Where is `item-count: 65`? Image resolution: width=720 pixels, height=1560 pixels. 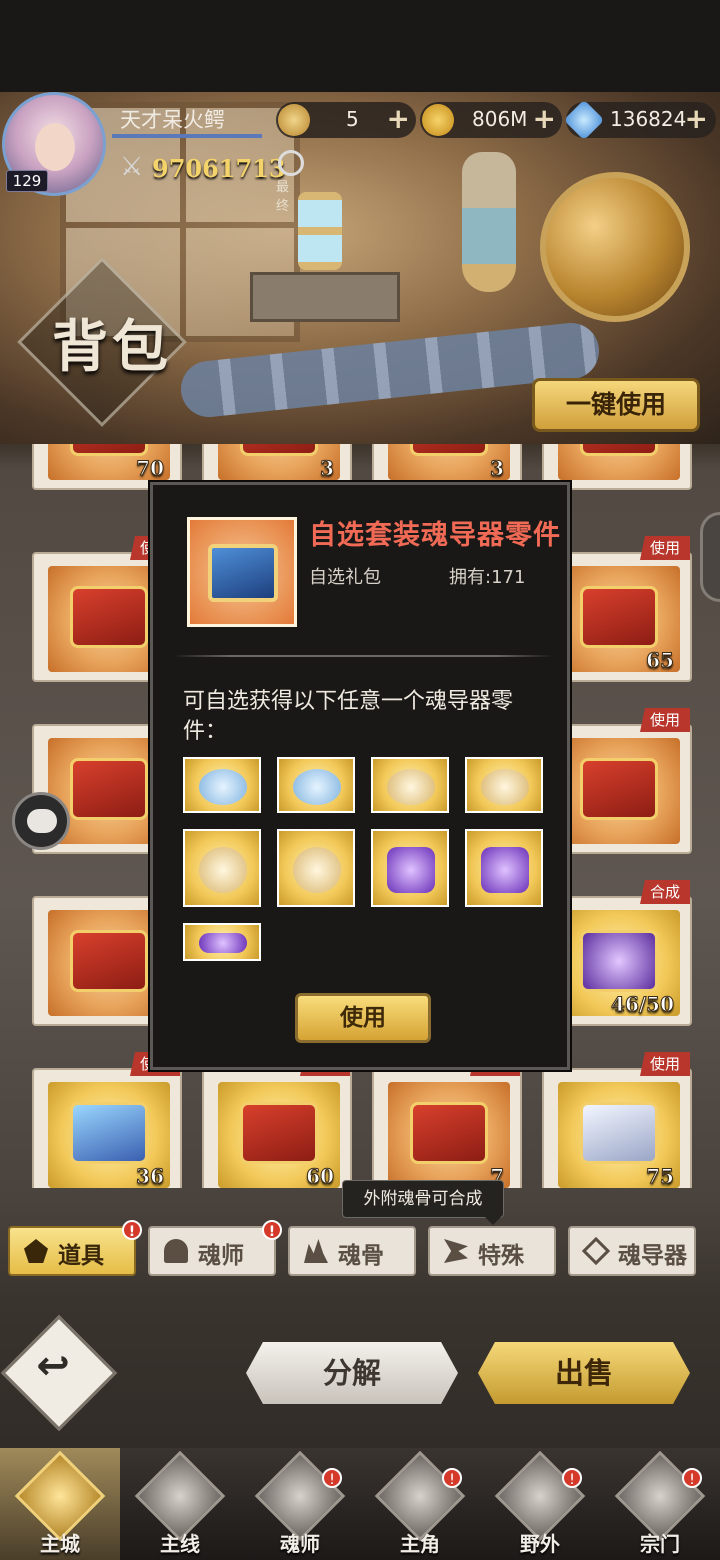 item-count: 65 is located at coordinates (660, 660).